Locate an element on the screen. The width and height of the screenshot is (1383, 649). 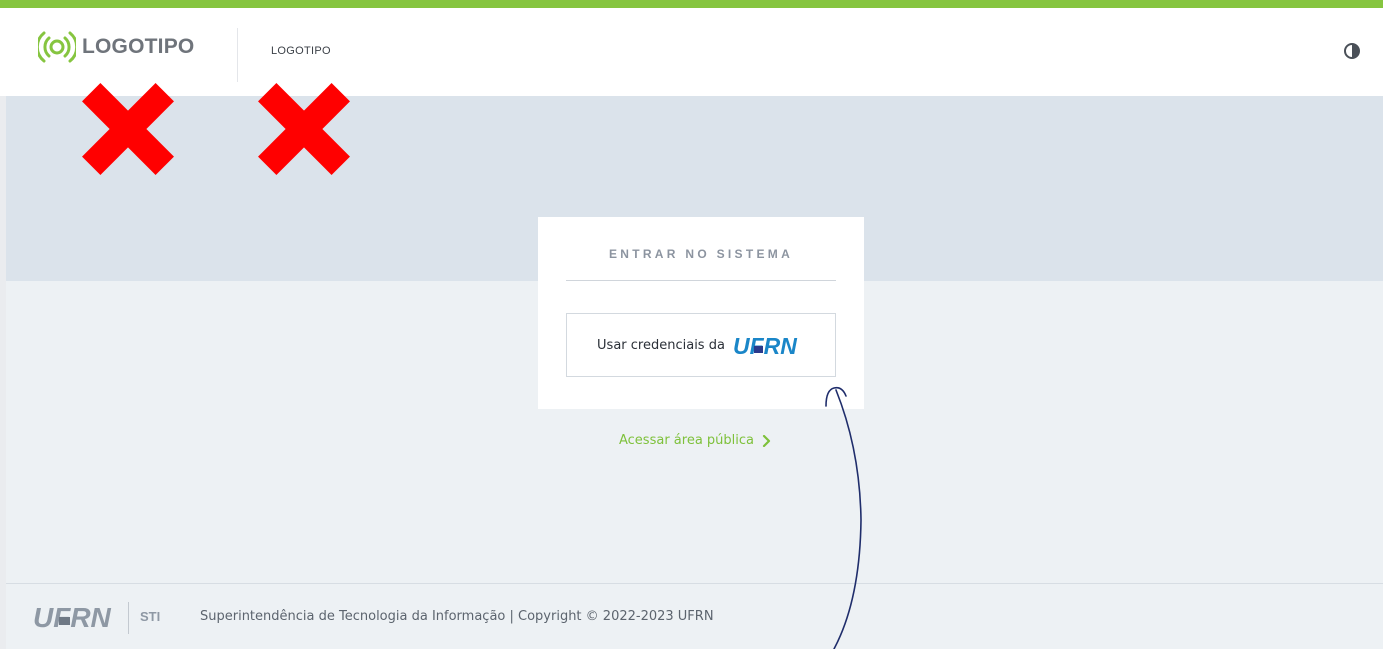
ufrn-logo: UFRN is located at coordinates (765, 345).